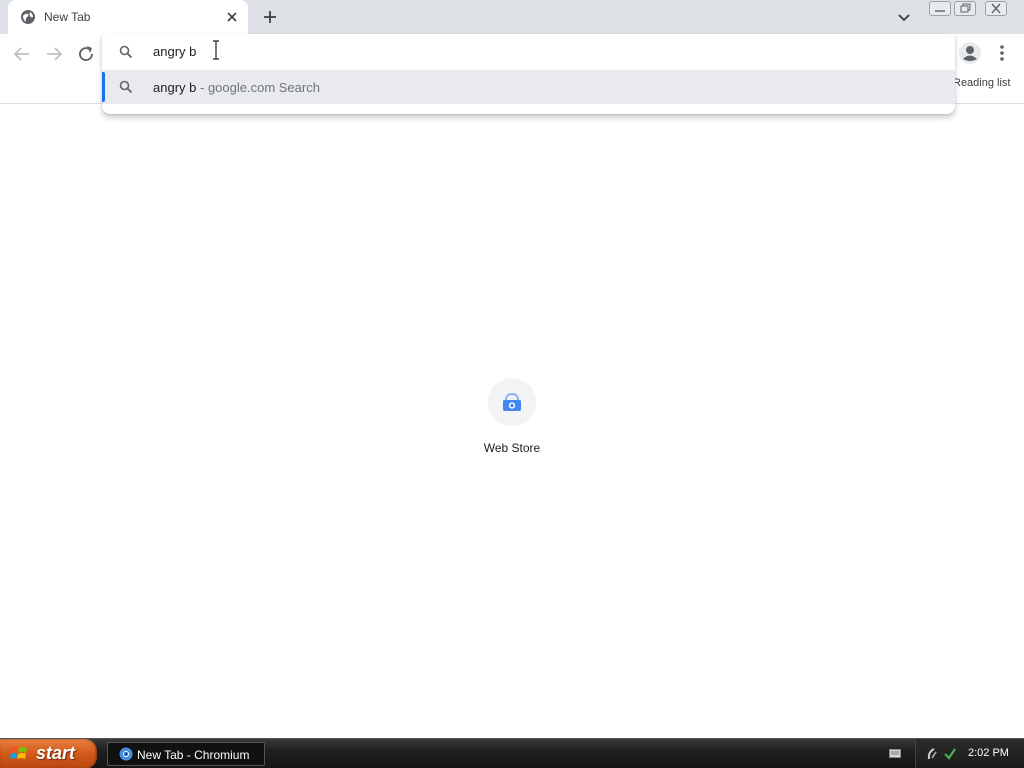  What do you see at coordinates (174, 51) in the screenshot?
I see `omnibox-input-text: angry b` at bounding box center [174, 51].